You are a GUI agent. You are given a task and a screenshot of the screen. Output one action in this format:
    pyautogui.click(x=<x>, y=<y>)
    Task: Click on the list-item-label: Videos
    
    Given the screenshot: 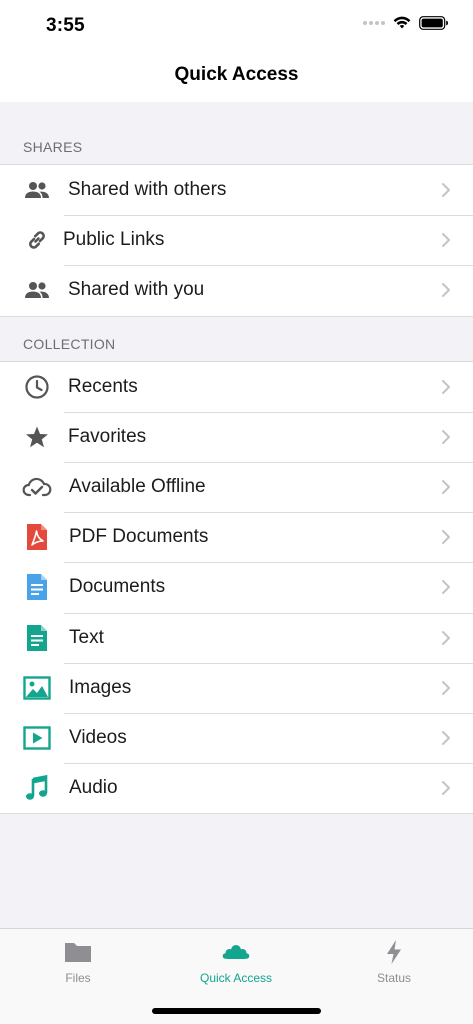 What is the action you would take?
    pyautogui.click(x=98, y=737)
    